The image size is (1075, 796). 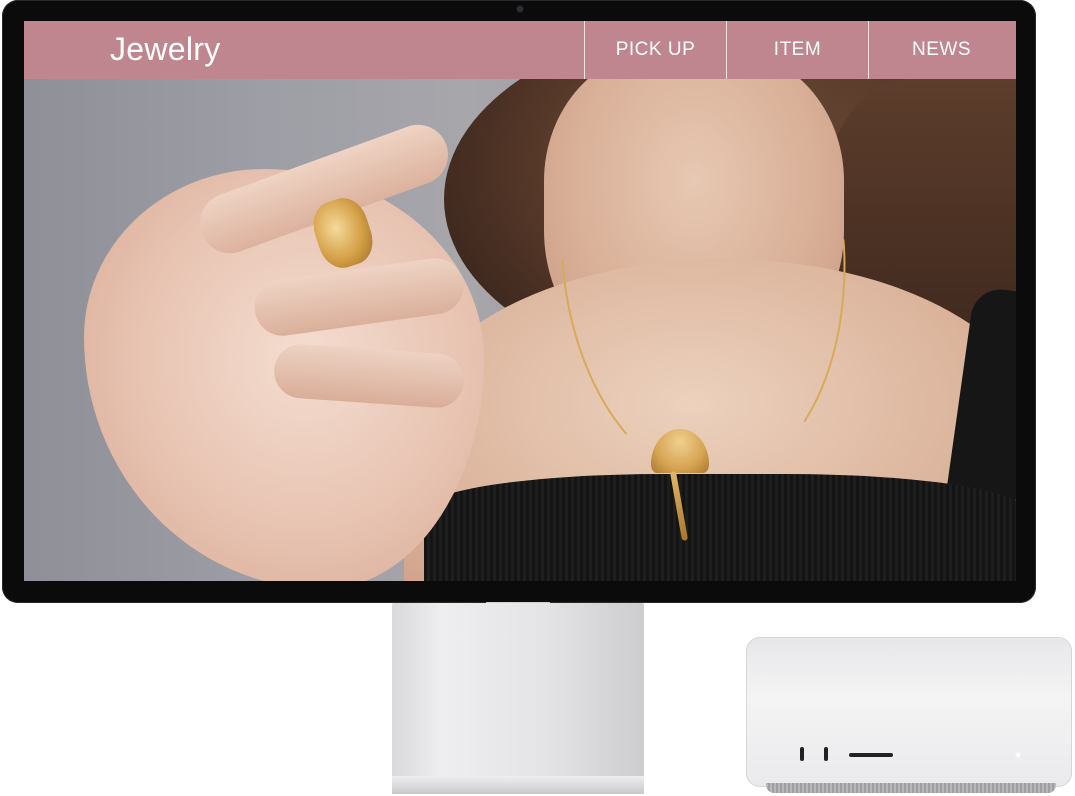 What do you see at coordinates (655, 50) in the screenshot?
I see `nav-item-pick-up: PICK UP` at bounding box center [655, 50].